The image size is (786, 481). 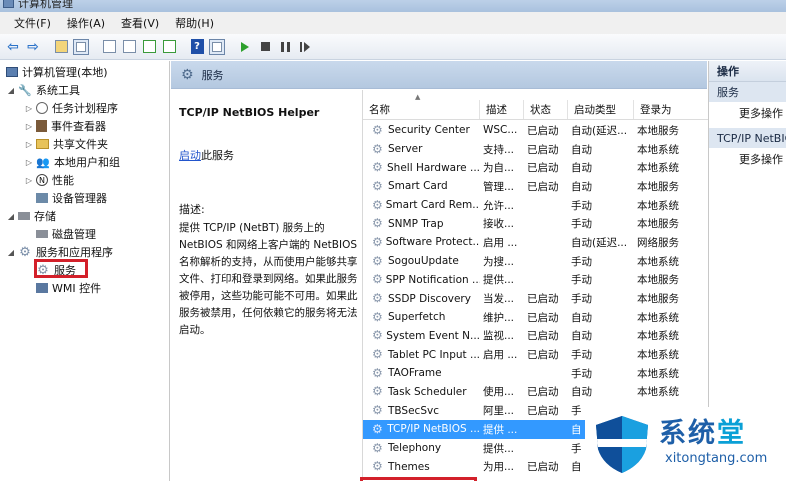 What do you see at coordinates (149, 47) in the screenshot?
I see `refresh-button` at bounding box center [149, 47].